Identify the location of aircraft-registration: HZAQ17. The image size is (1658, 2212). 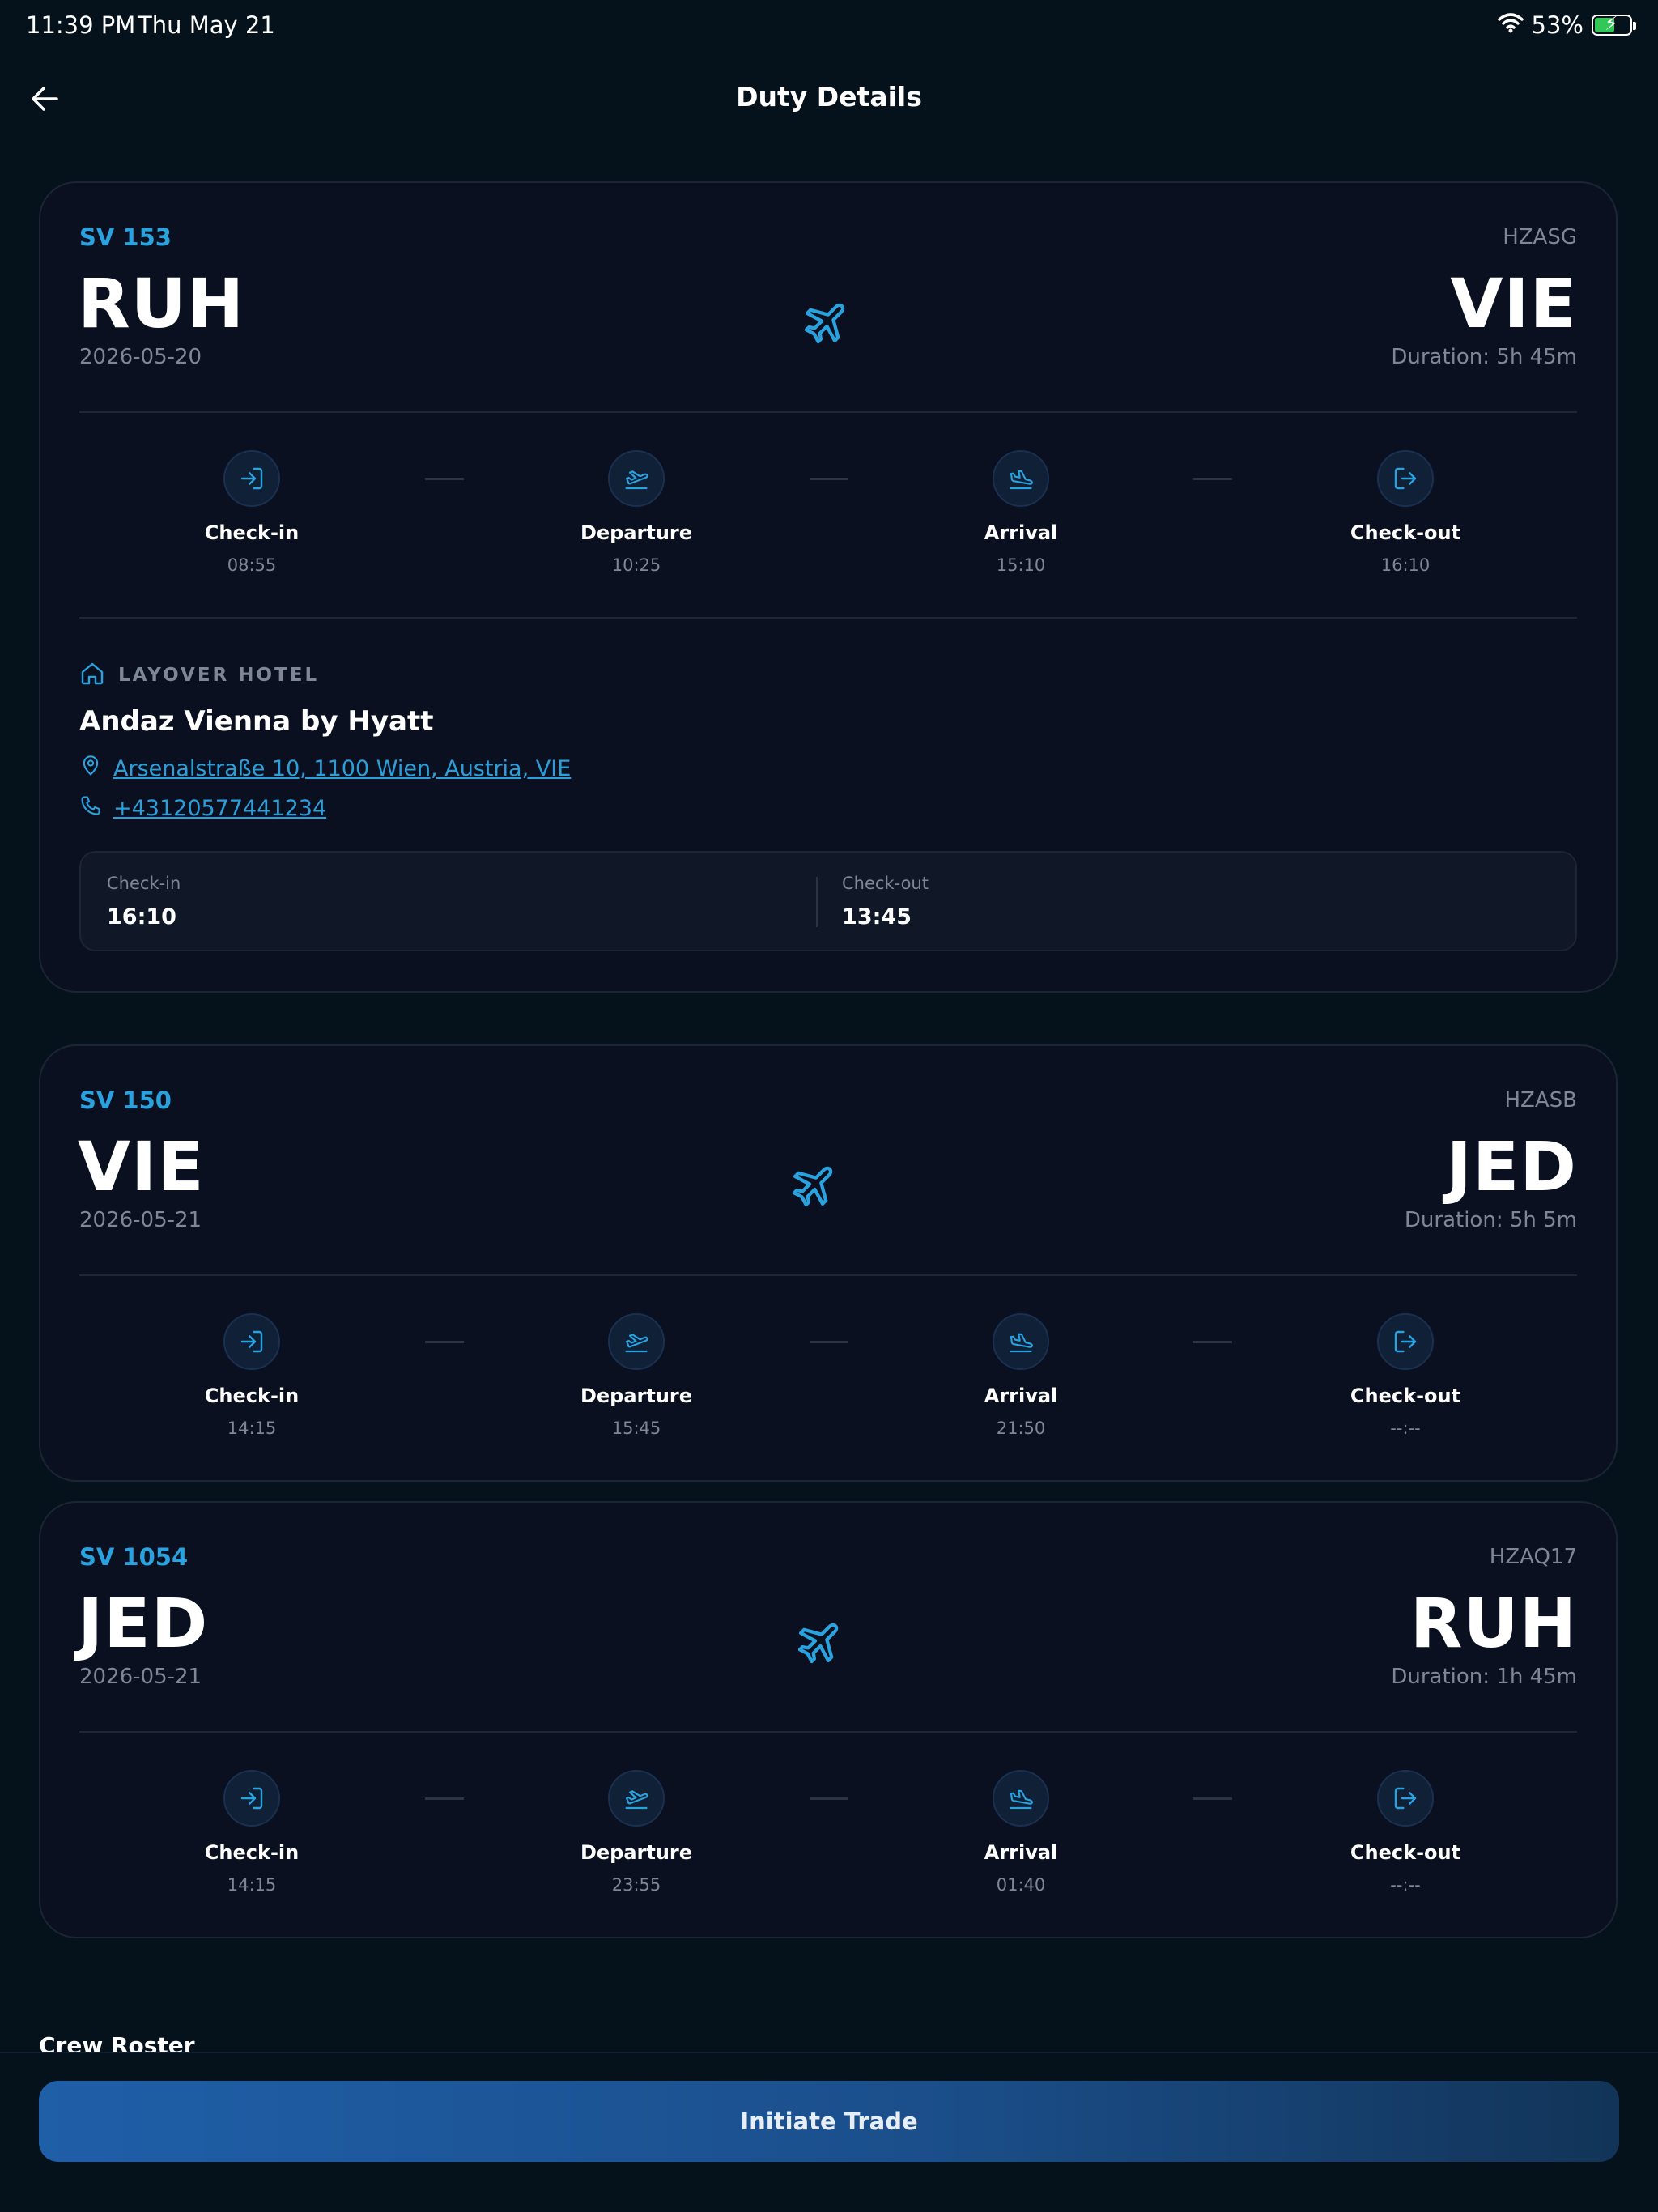
(1533, 1557).